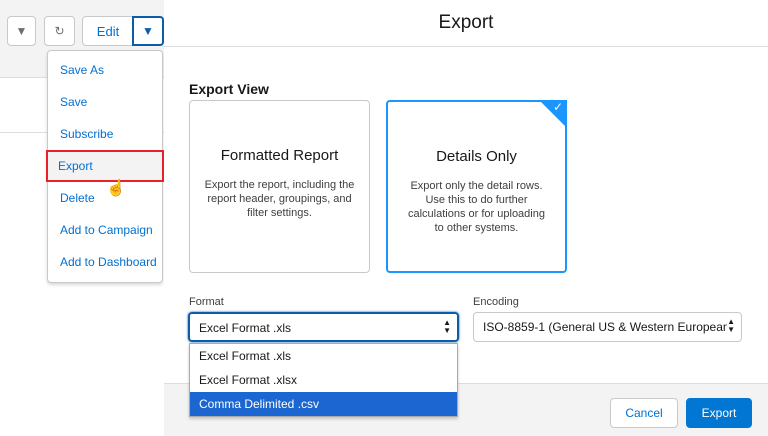 This screenshot has width=768, height=436. I want to click on chevron-down-icon: ▼, so click(148, 31).